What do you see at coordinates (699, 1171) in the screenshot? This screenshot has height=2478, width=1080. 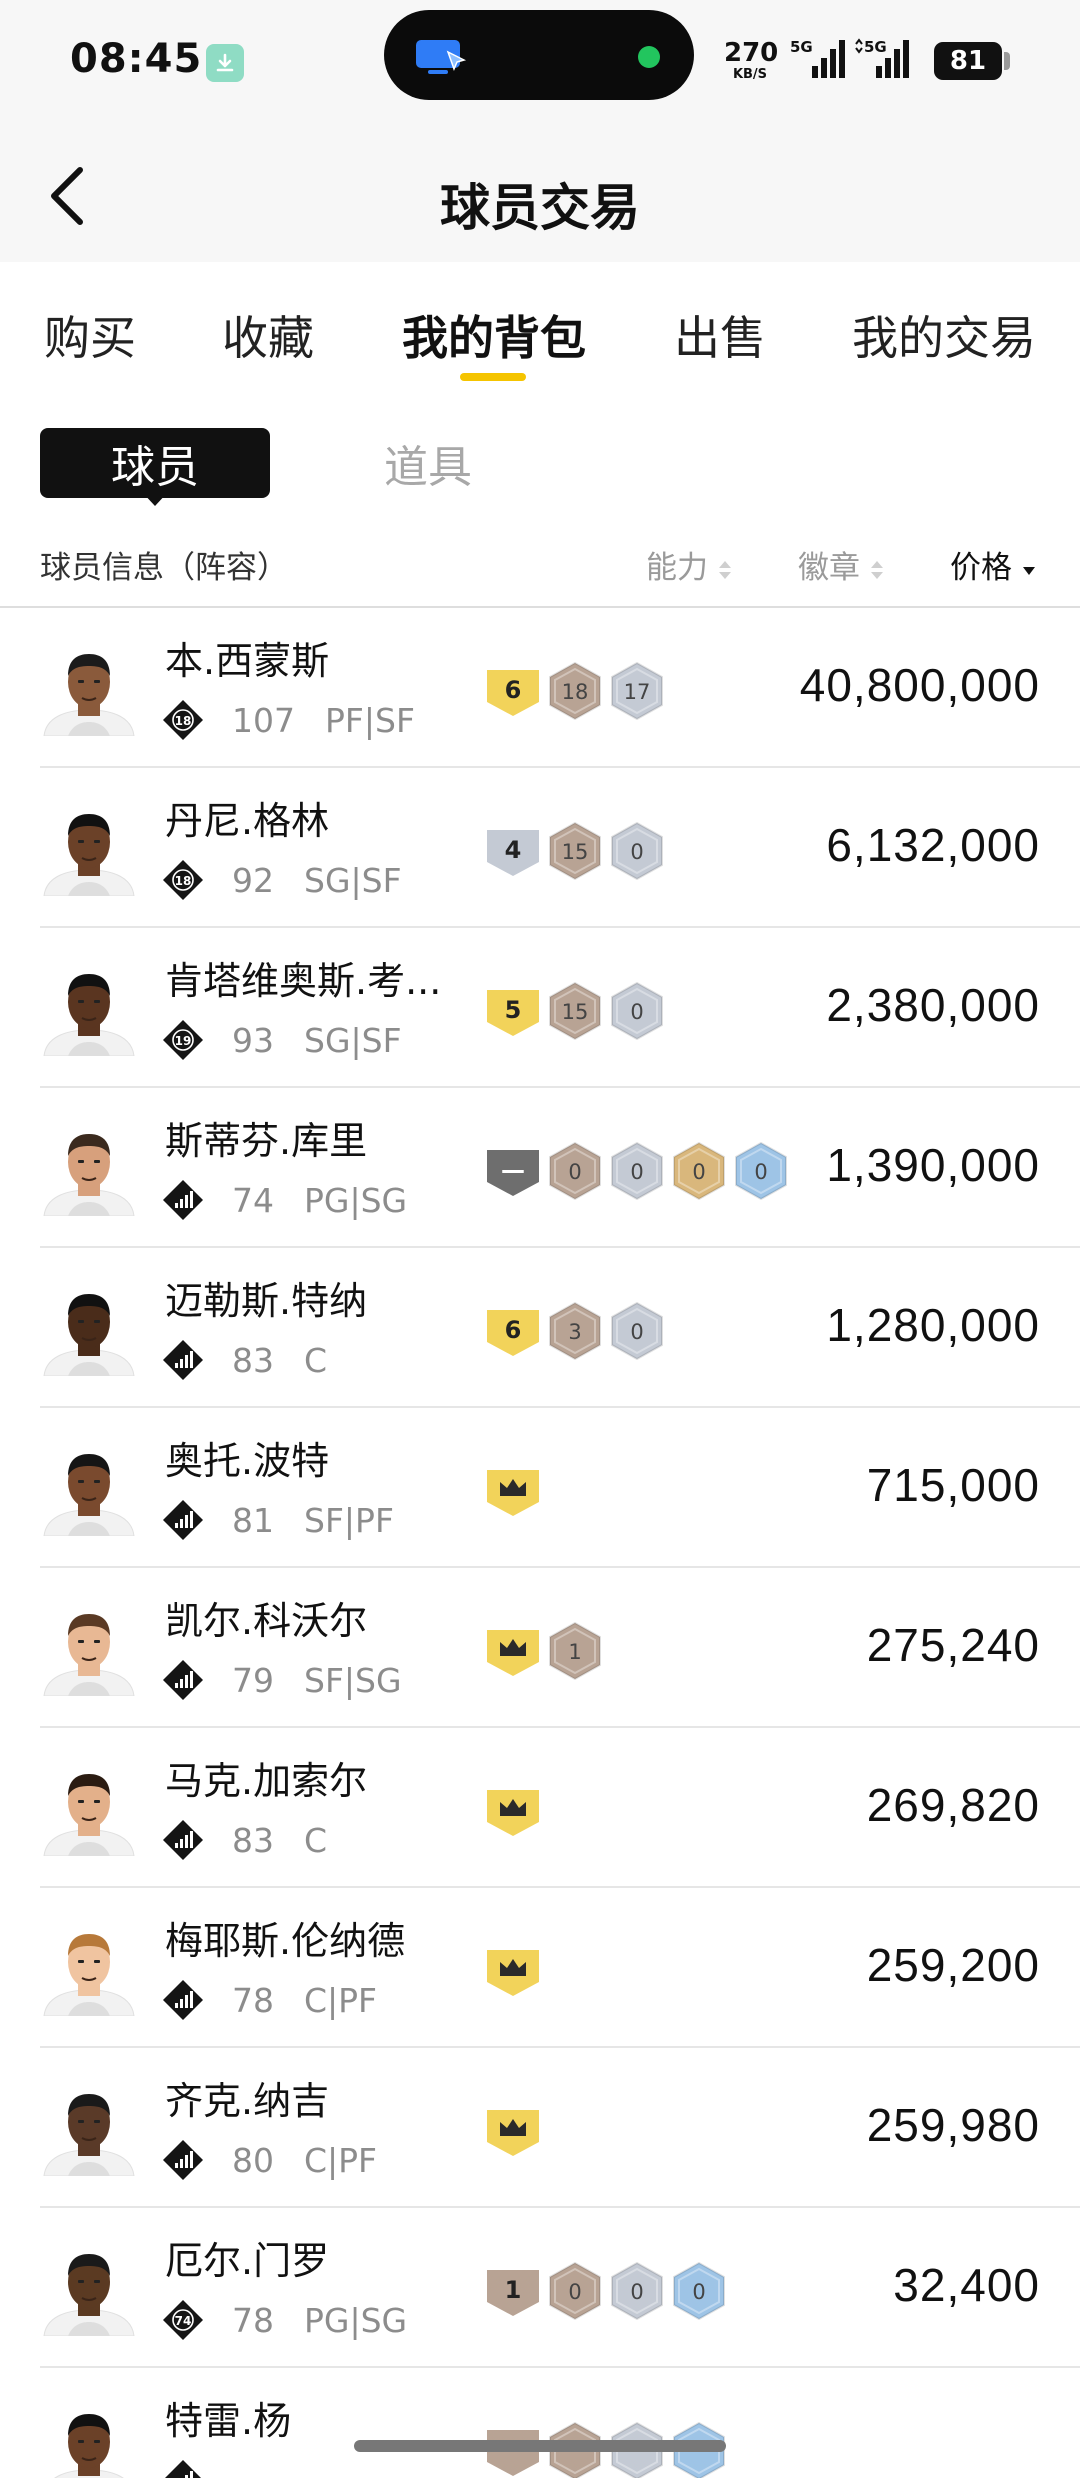 I see `gold-badge-icon: 0` at bounding box center [699, 1171].